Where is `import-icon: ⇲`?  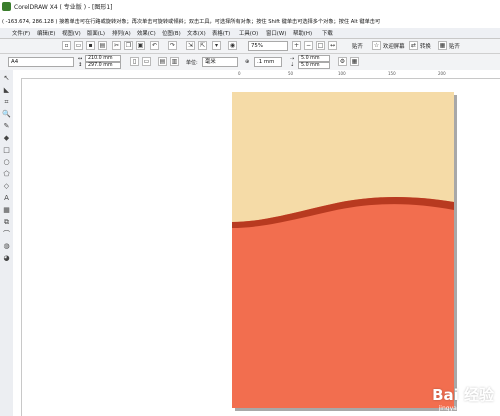 import-icon: ⇲ is located at coordinates (190, 45).